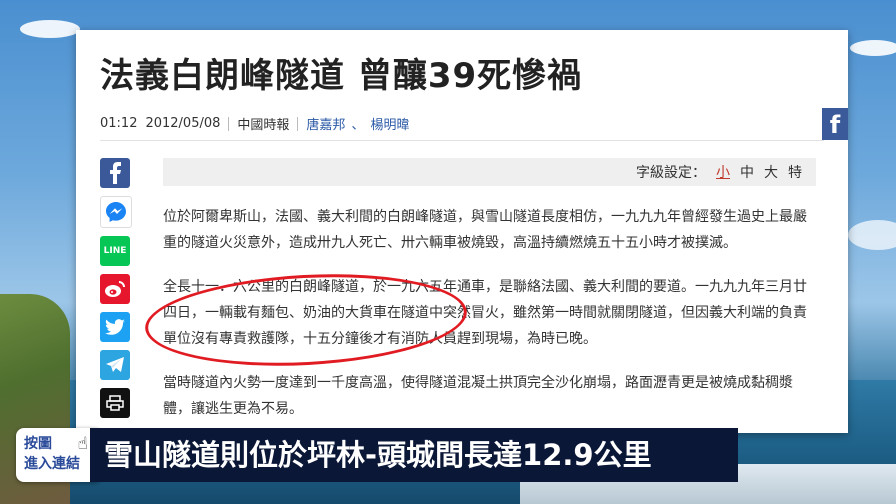  What do you see at coordinates (263, 125) in the screenshot?
I see `news-source: 中國時報` at bounding box center [263, 125].